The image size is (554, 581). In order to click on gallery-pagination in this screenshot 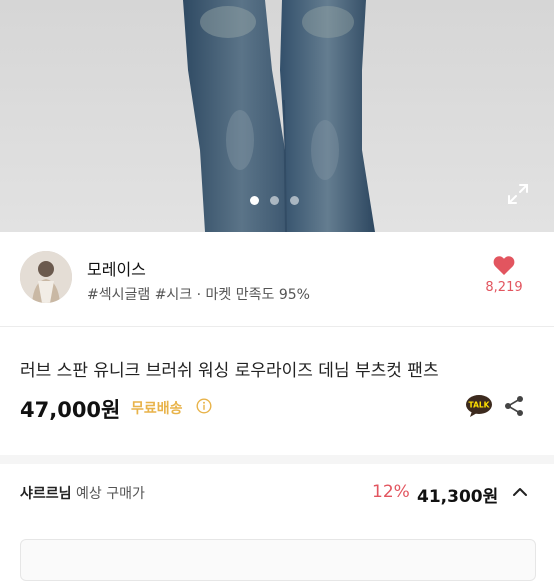, I will do `click(274, 200)`.